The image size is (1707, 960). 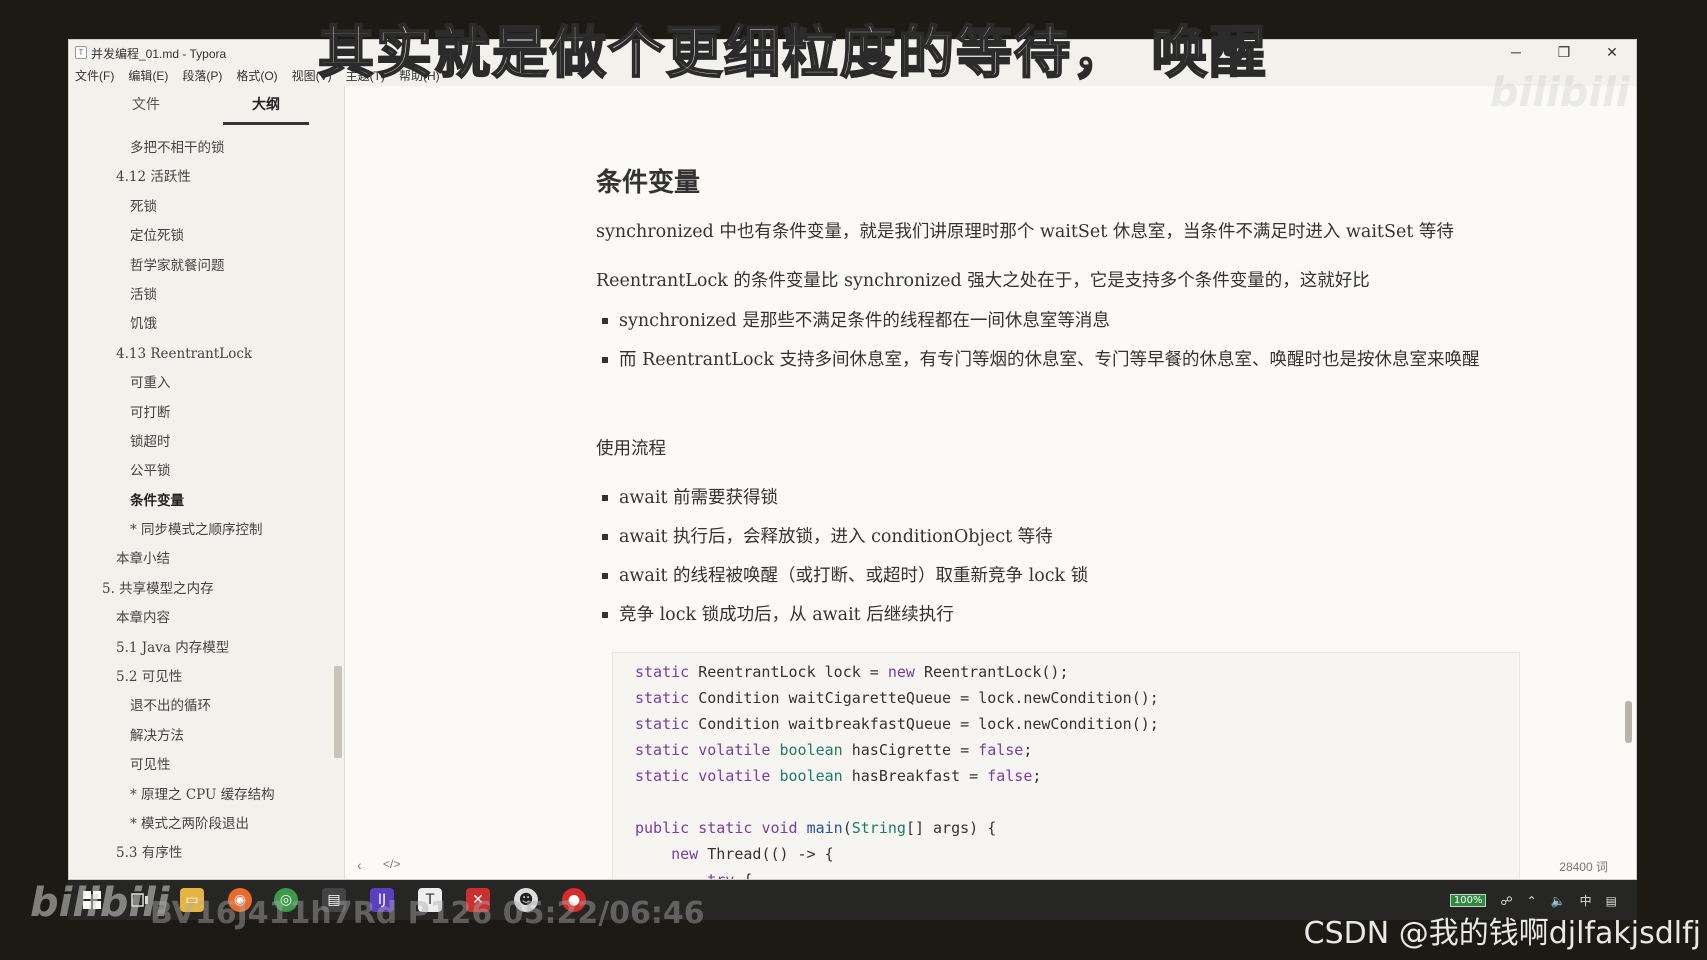 I want to click on outline-item: 锁超时, so click(x=200, y=442).